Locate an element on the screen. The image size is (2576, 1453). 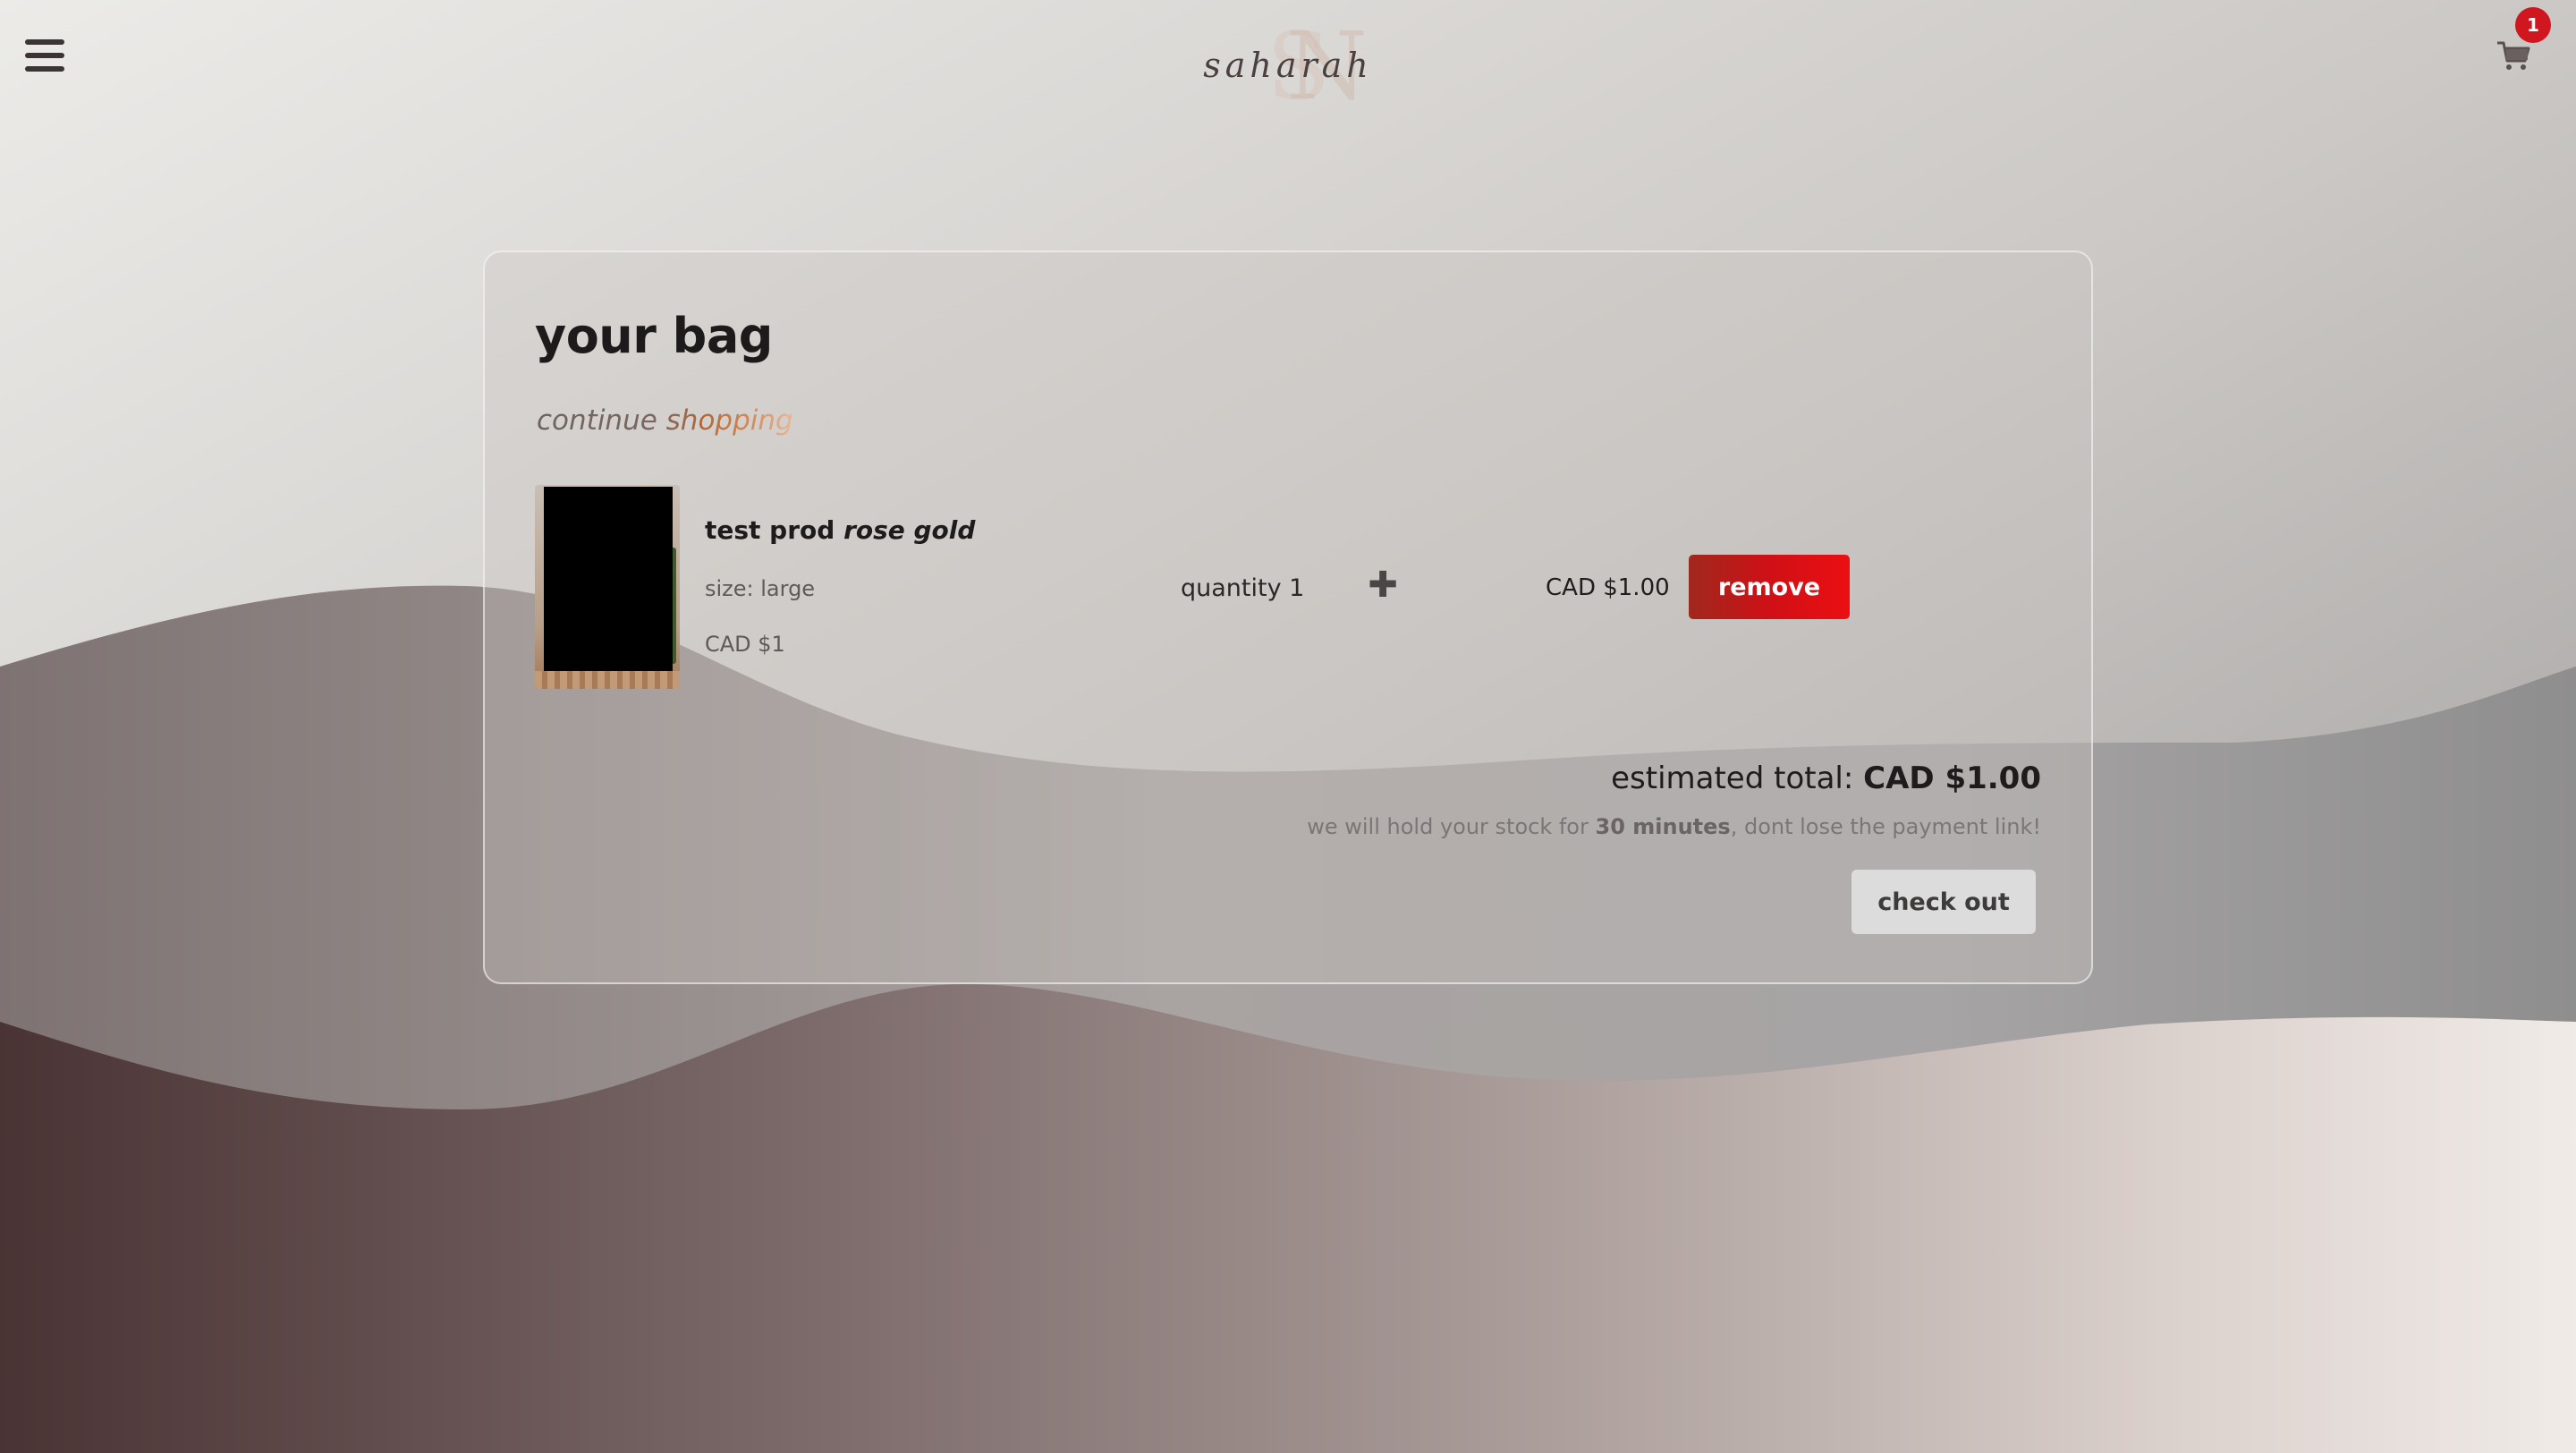
checkout-button: check out is located at coordinates (1944, 902).